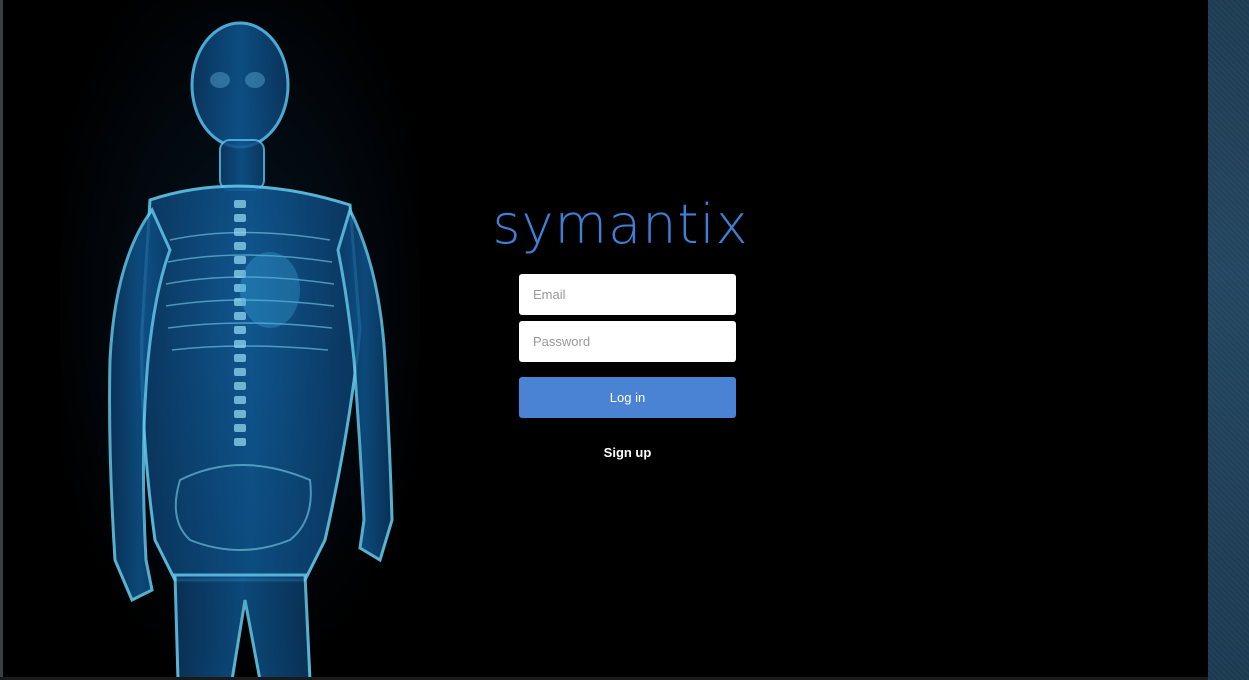 The height and width of the screenshot is (680, 1249). Describe the element at coordinates (620, 224) in the screenshot. I see `app-logo: symantix` at that location.